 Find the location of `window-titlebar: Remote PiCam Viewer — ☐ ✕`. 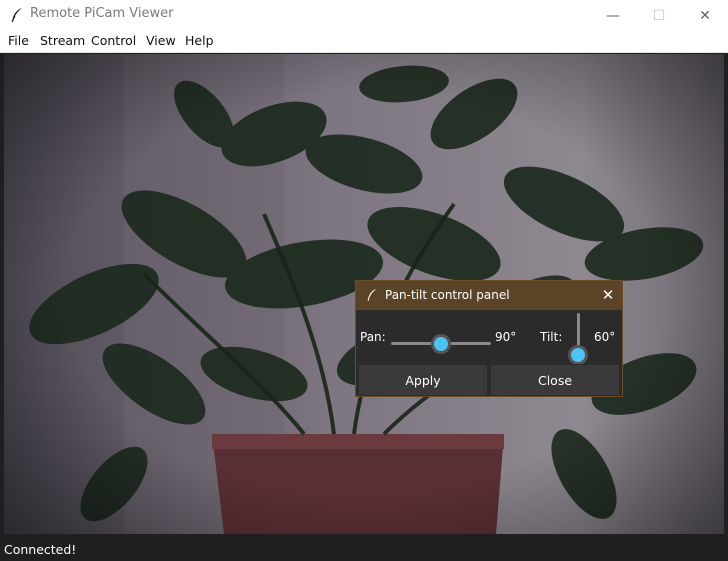

window-titlebar: Remote PiCam Viewer — ☐ ✕ is located at coordinates (364, 15).